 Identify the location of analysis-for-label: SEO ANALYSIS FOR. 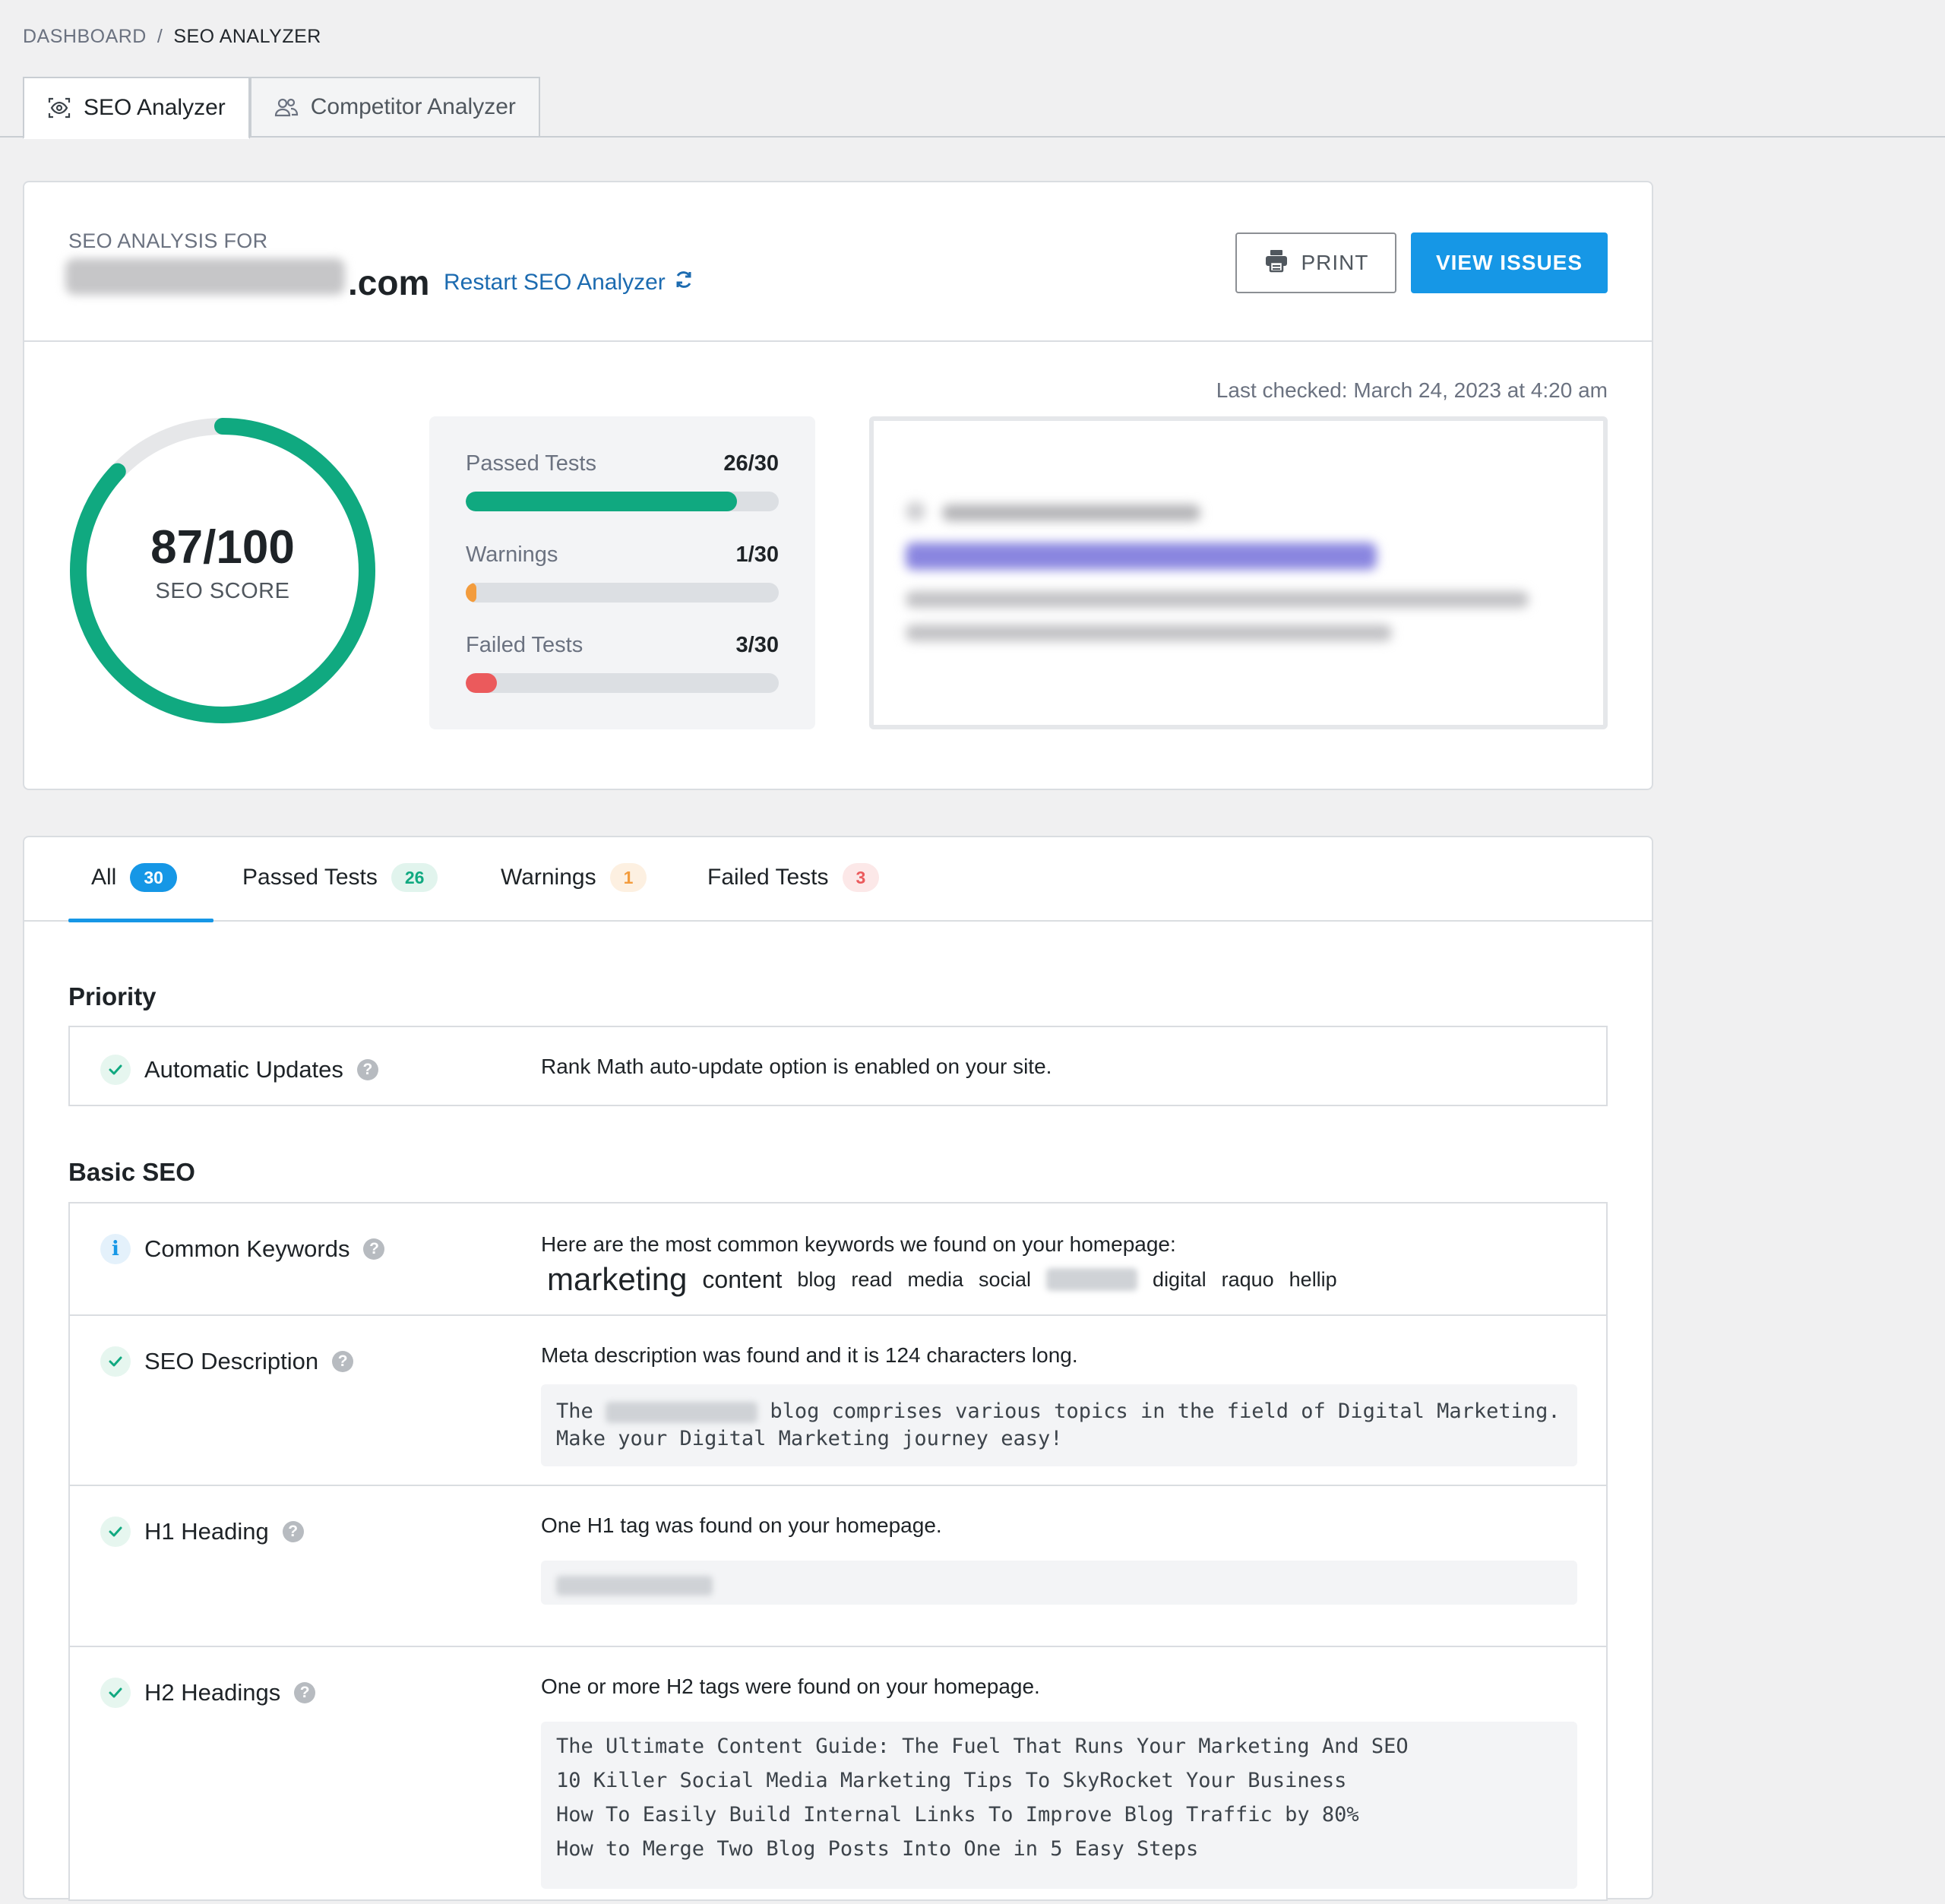
(168, 240).